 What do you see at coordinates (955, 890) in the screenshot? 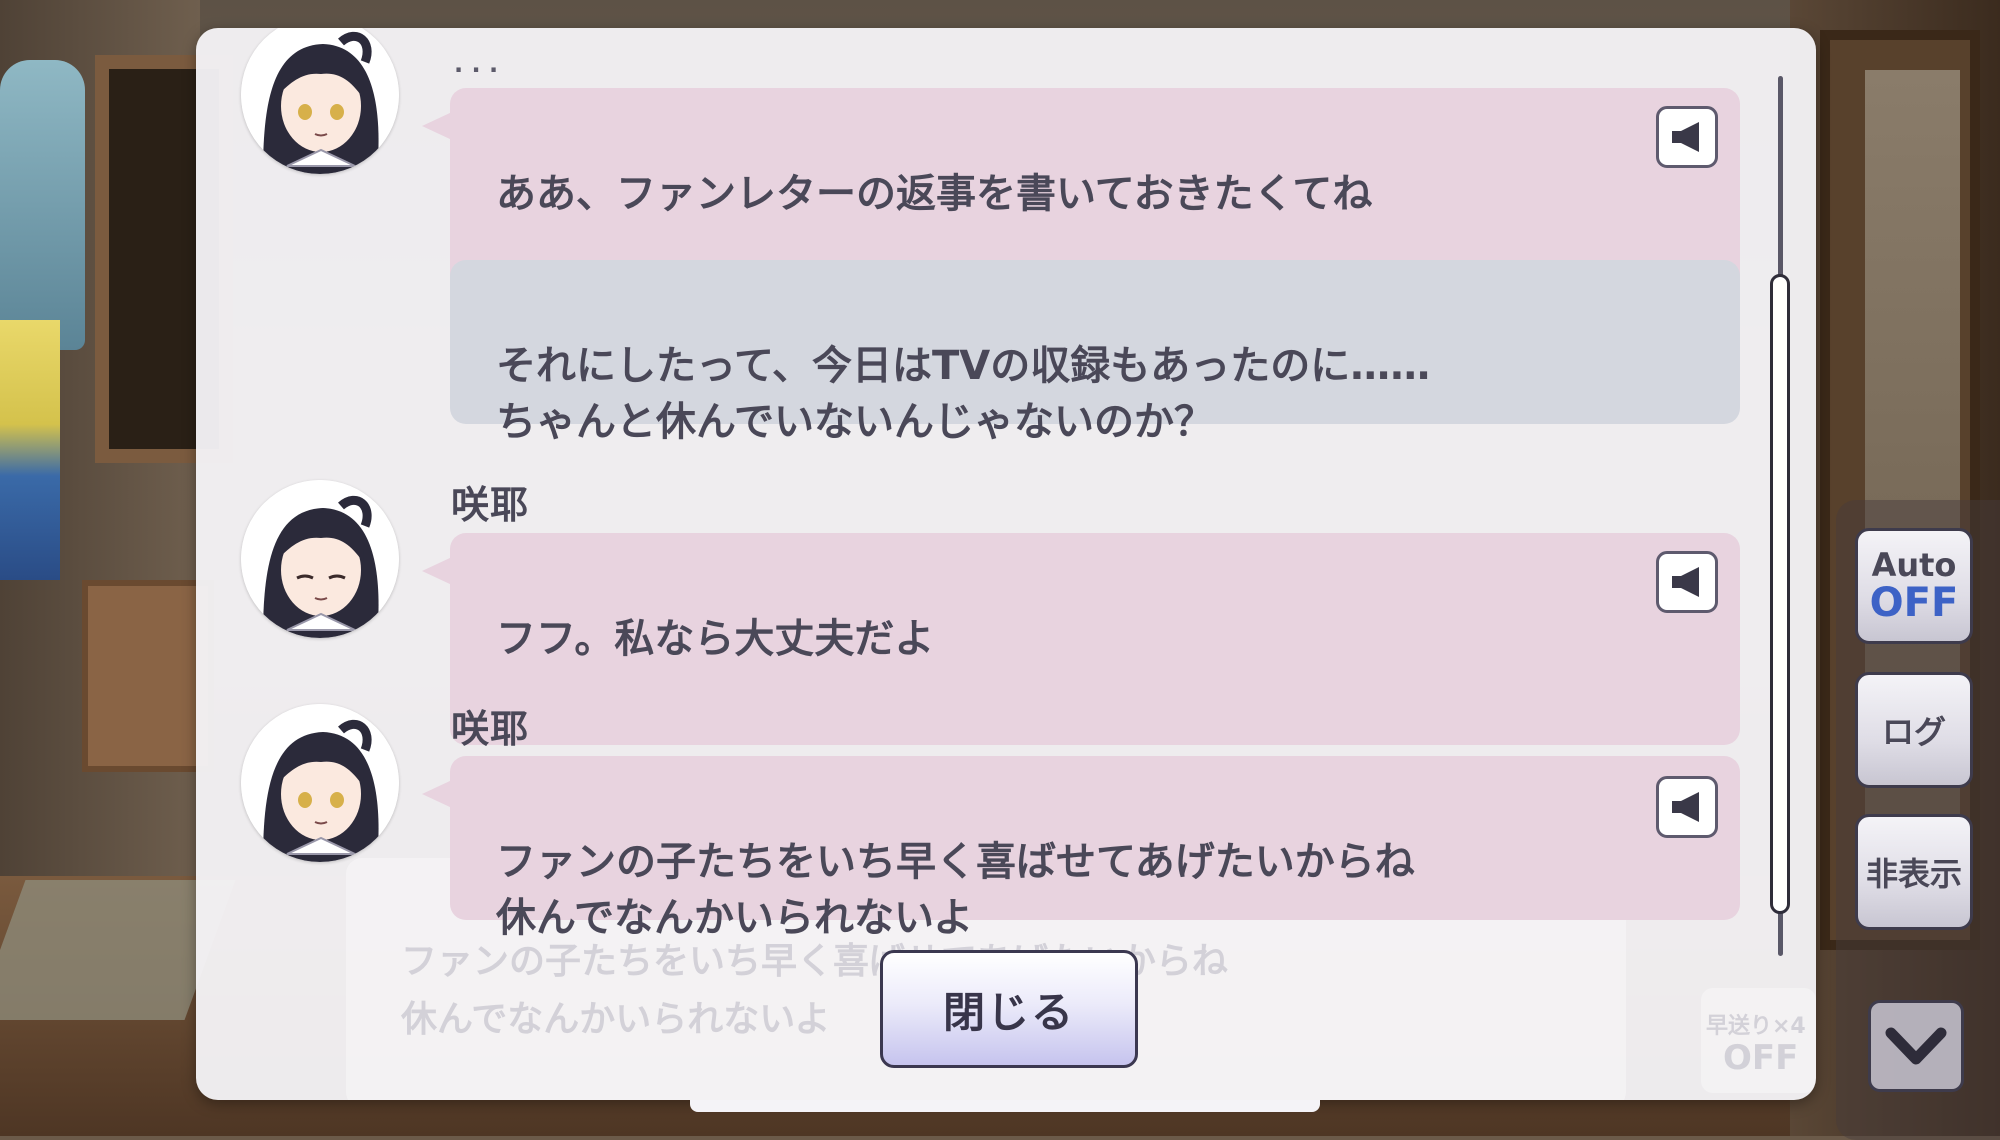
I see `message-text: ファンの子たちをいち早く喜ばせてあげたいからね 休んでなんかいられないよ` at bounding box center [955, 890].